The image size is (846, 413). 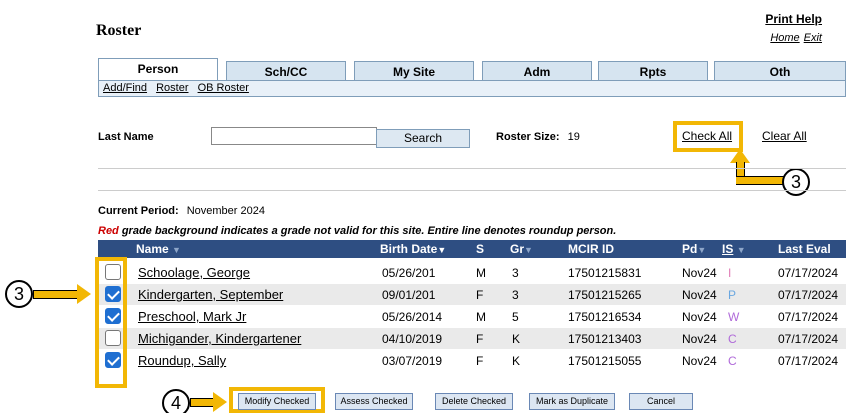 I want to click on birth-date: 04/10/2019, so click(x=412, y=339).